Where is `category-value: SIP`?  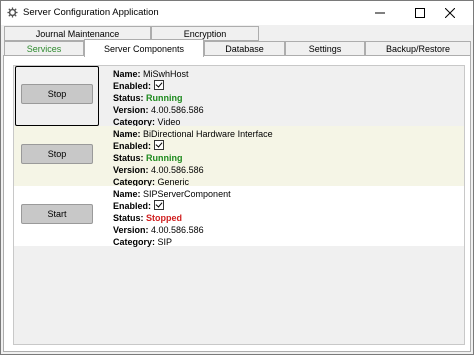
category-value: SIP is located at coordinates (165, 242).